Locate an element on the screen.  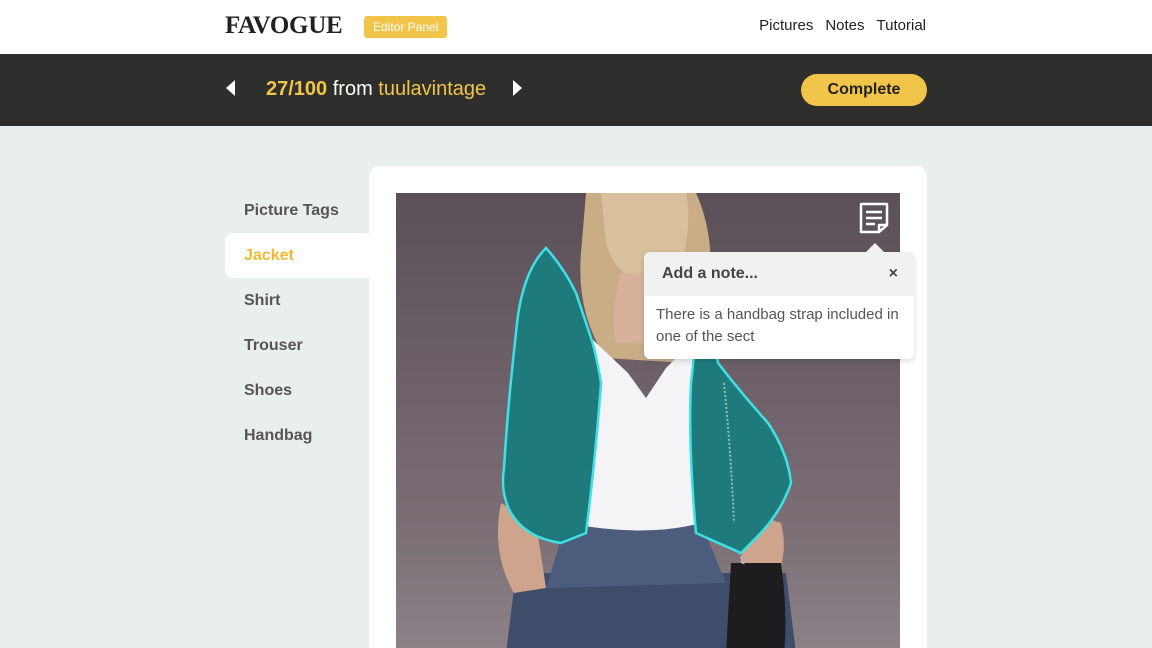
nav-notes: Notes is located at coordinates (844, 25).